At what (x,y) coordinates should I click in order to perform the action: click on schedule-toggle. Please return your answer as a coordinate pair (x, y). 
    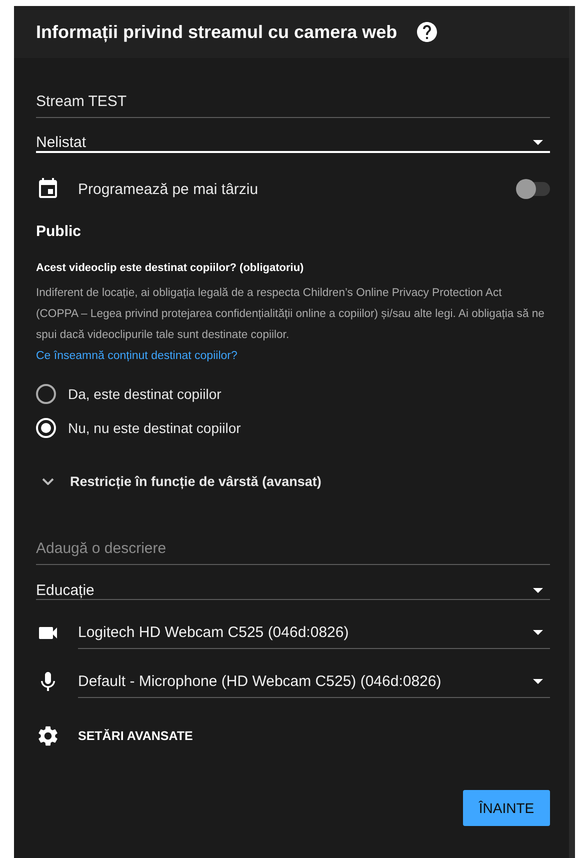
    Looking at the image, I should click on (534, 189).